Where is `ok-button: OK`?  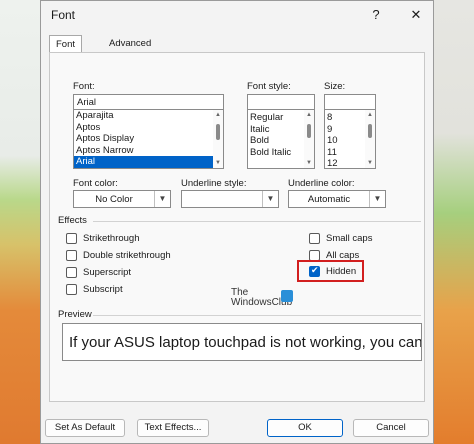
ok-button: OK is located at coordinates (305, 428).